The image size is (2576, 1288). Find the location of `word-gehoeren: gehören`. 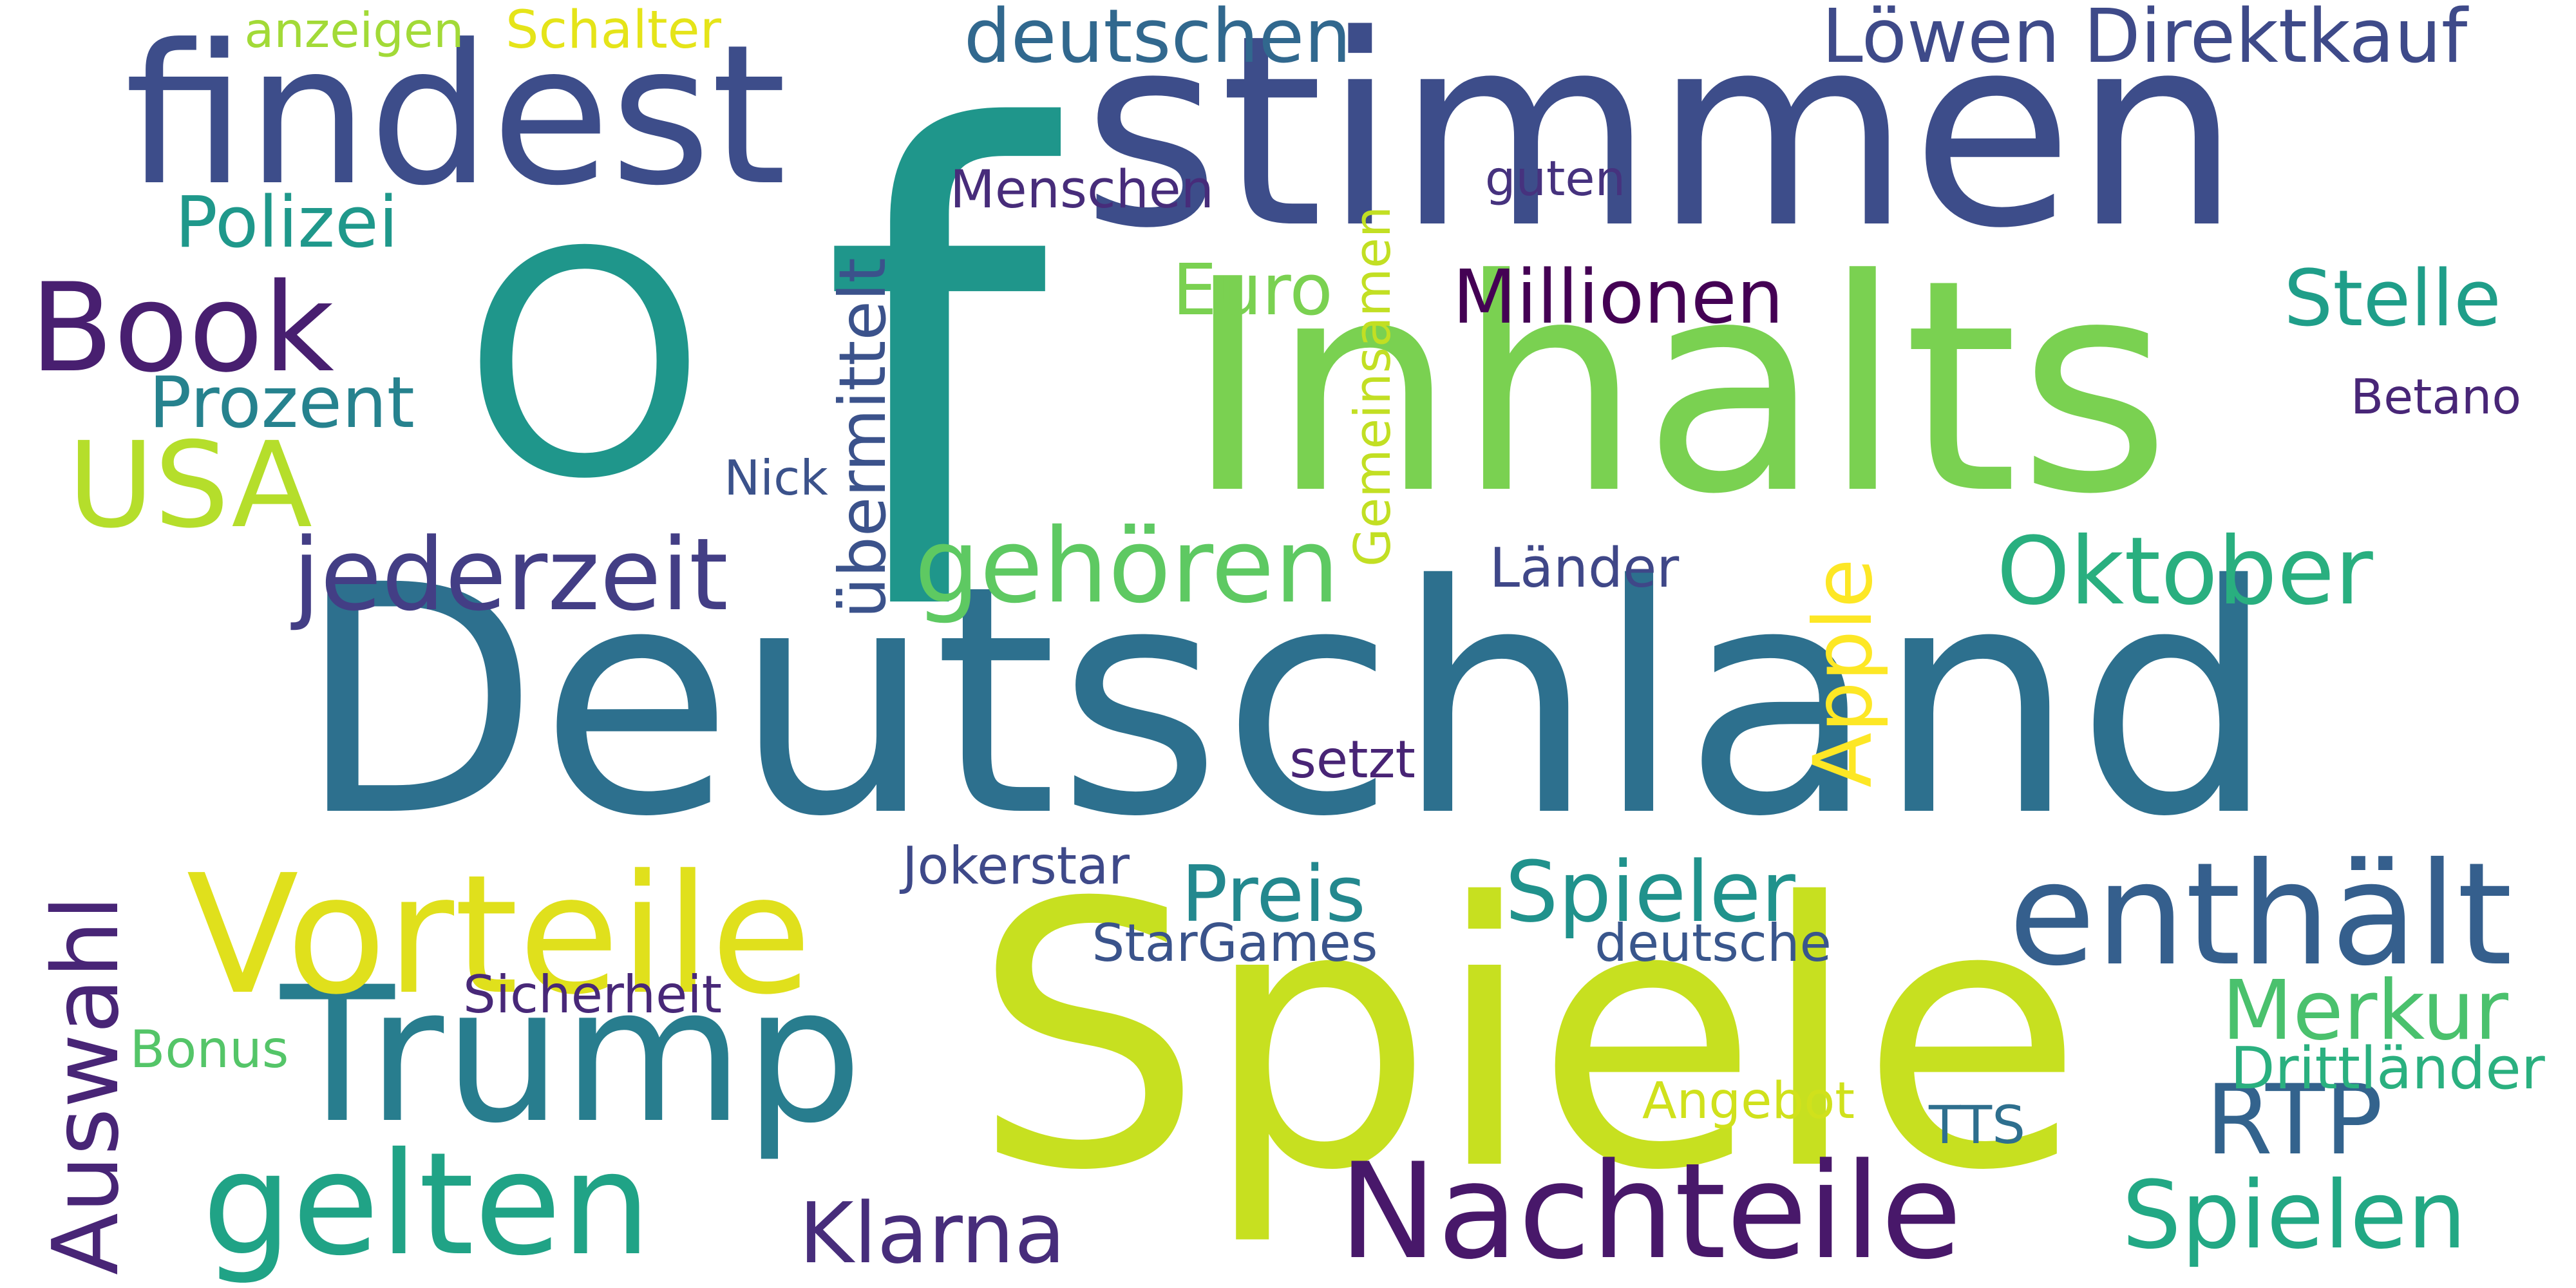

word-gehoeren: gehören is located at coordinates (1127, 566).